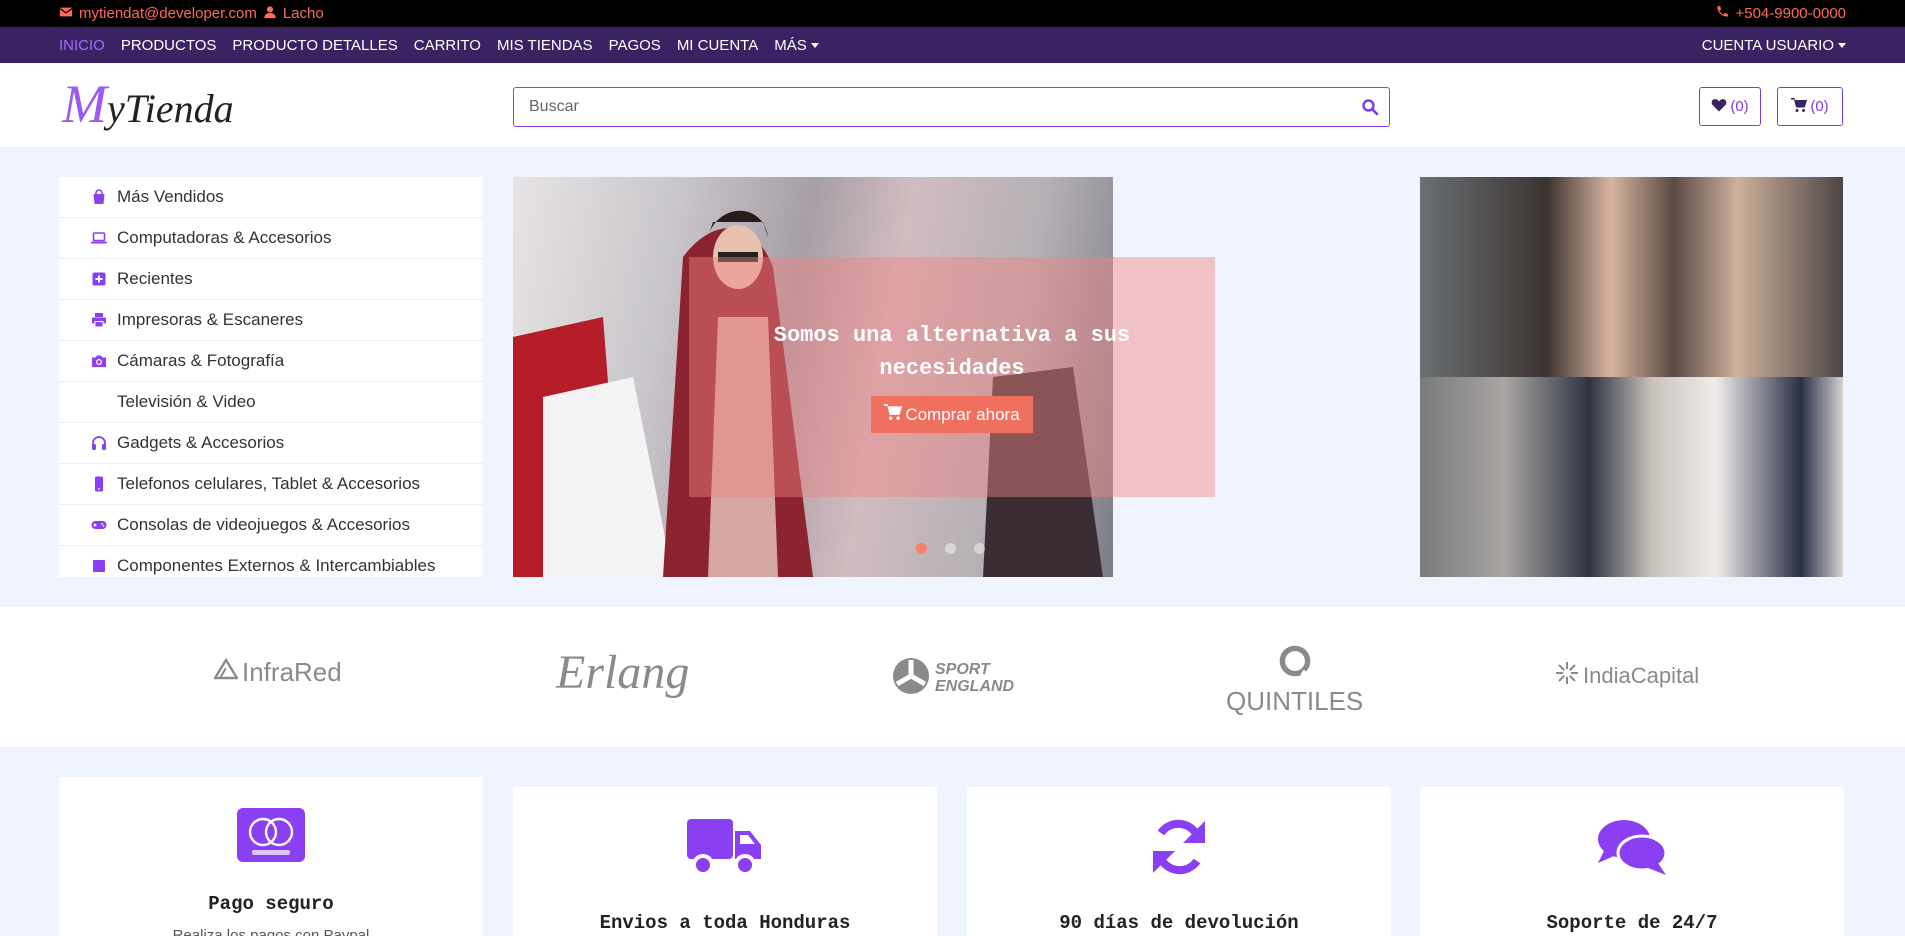 The width and height of the screenshot is (1905, 936). I want to click on category-label: Impresoras & Escaneres, so click(210, 319).